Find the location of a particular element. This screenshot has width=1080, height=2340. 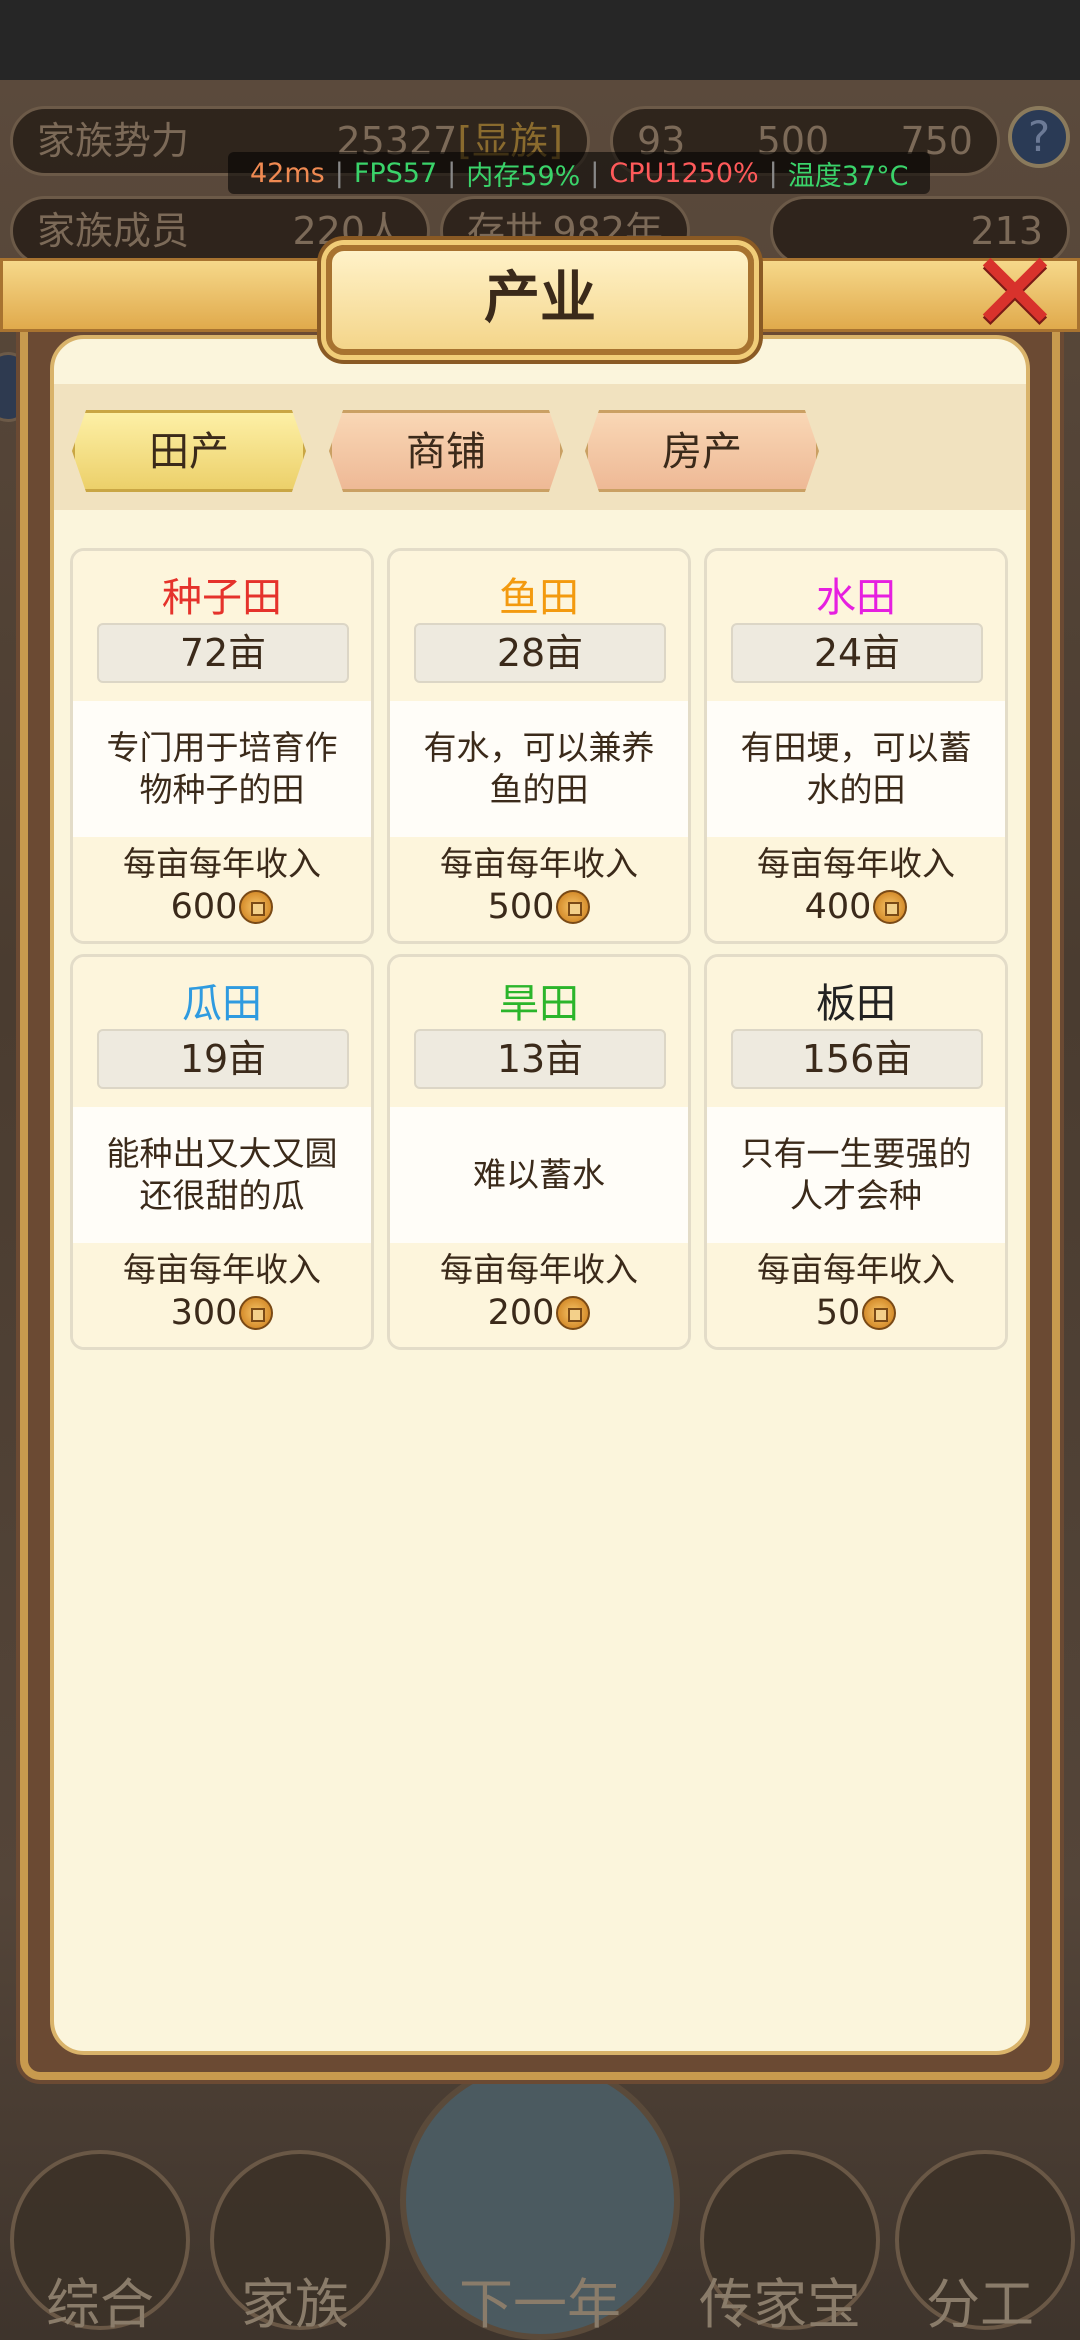

farmland-card: 水田 24亩 有田埂，可以蓄水的田 每亩每年收入 400 is located at coordinates (856, 746).